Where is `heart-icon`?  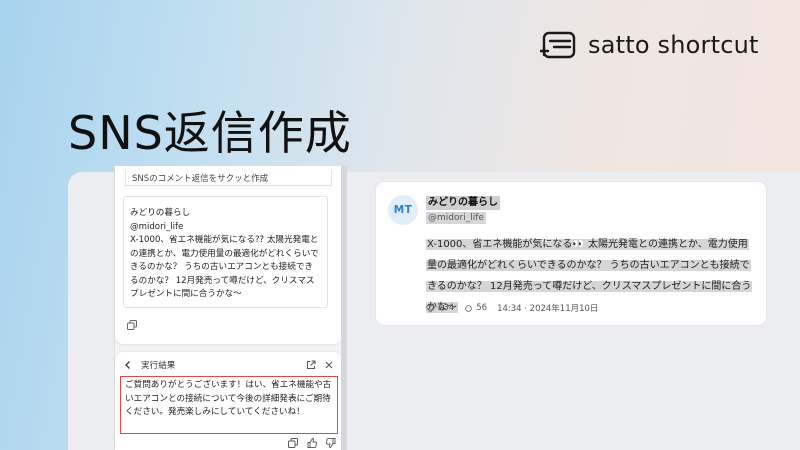 heart-icon is located at coordinates (430, 308).